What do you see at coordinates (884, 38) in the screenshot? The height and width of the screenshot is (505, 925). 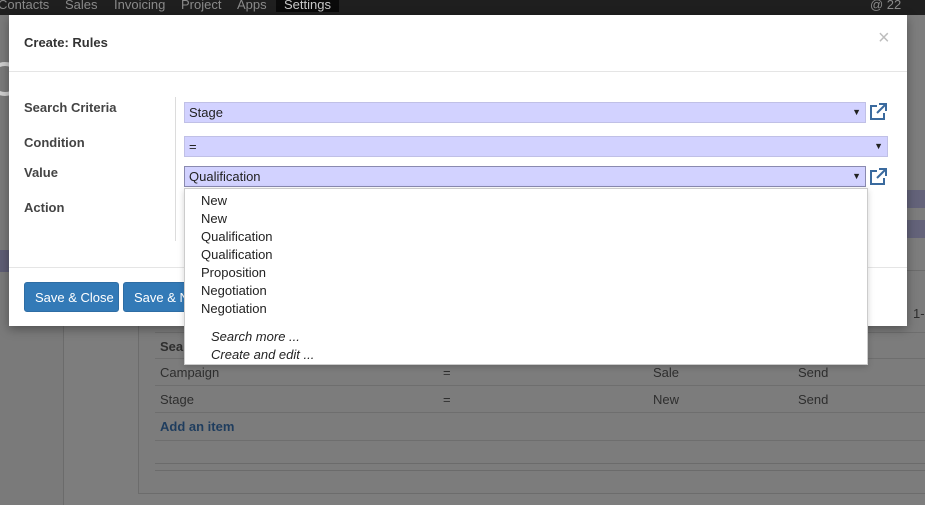 I see `close-icon: ×` at bounding box center [884, 38].